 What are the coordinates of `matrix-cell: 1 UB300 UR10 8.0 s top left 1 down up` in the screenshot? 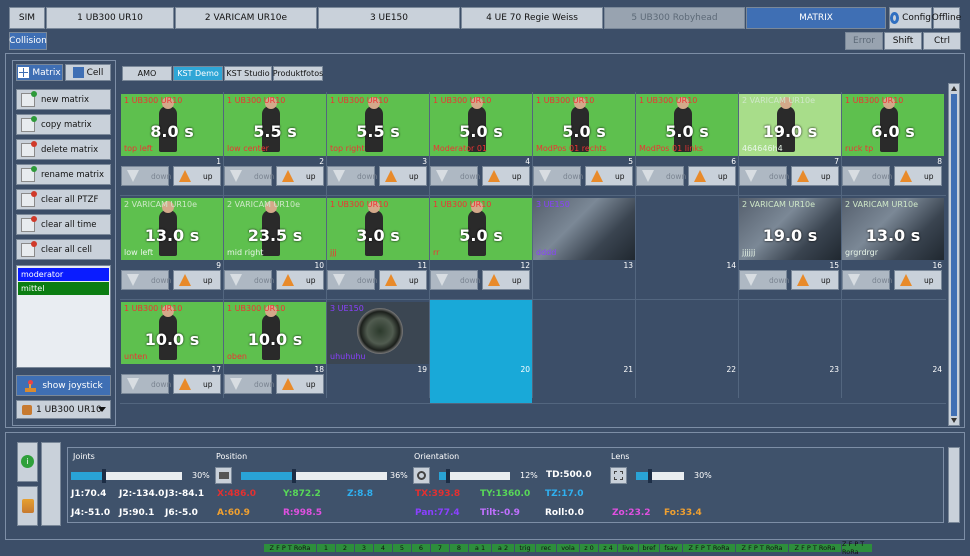 It's located at (172, 145).